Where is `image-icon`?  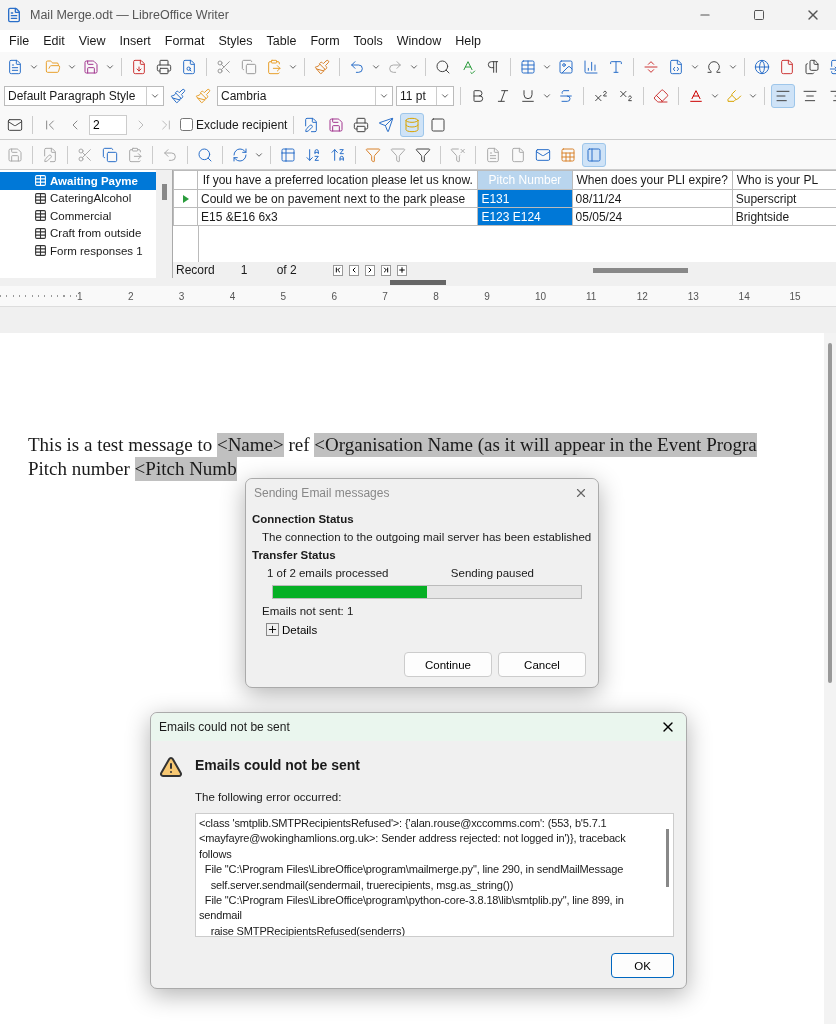
image-icon is located at coordinates (566, 66).